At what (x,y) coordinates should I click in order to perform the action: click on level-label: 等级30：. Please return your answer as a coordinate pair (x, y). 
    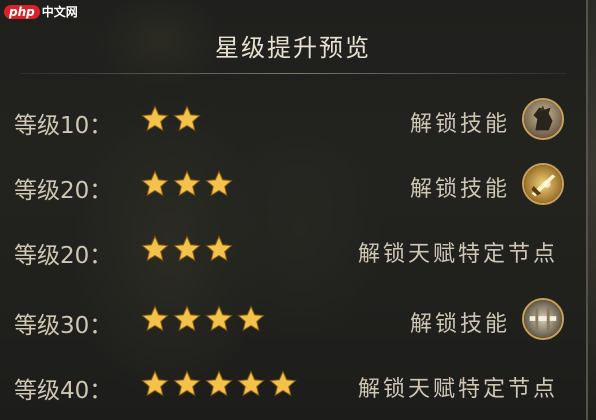
    Looking at the image, I should click on (63, 326).